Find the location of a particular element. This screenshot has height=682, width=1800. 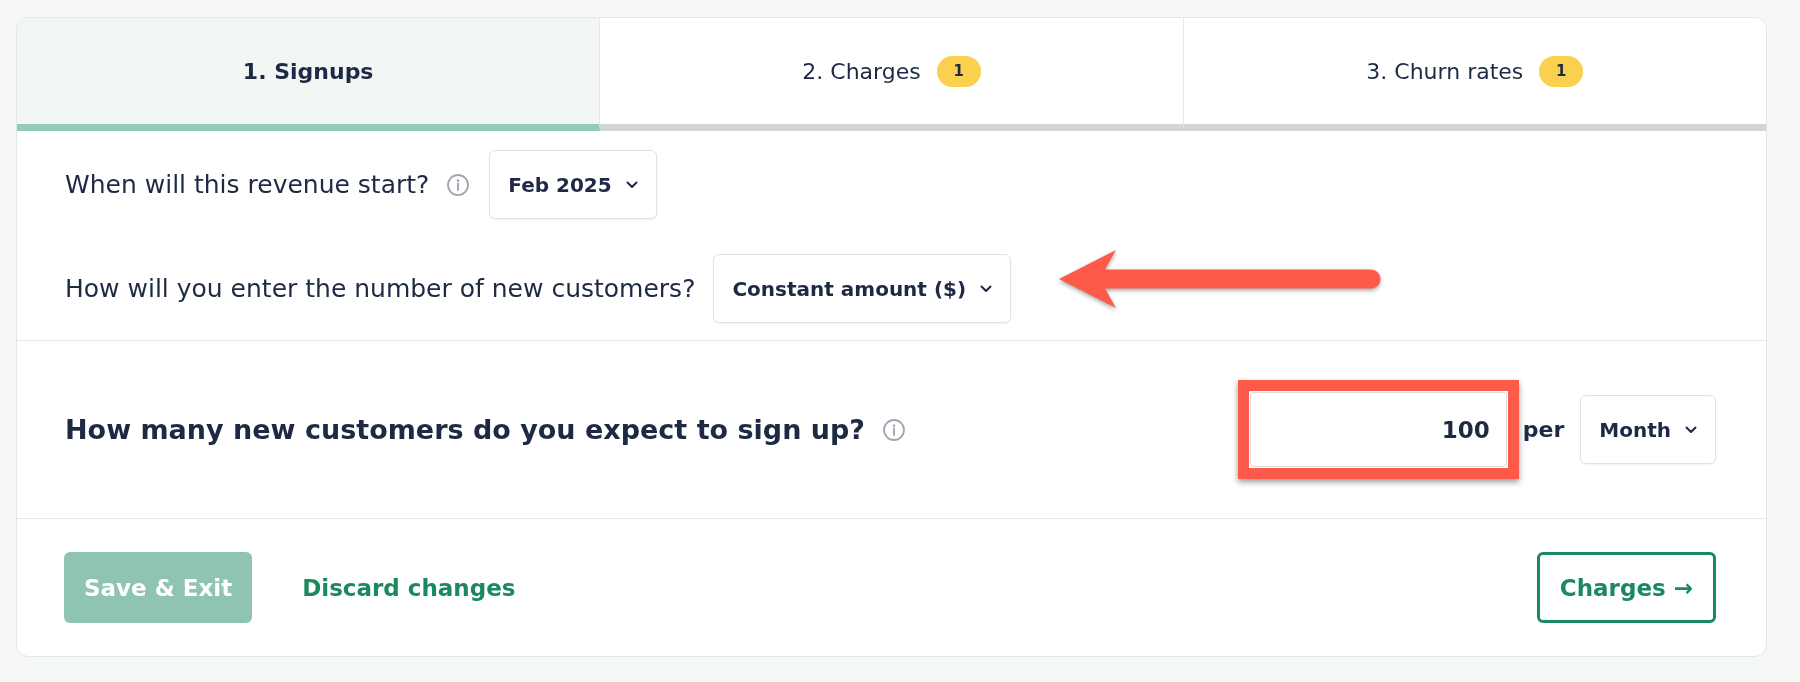

period-dropdown: Month is located at coordinates (1648, 429).